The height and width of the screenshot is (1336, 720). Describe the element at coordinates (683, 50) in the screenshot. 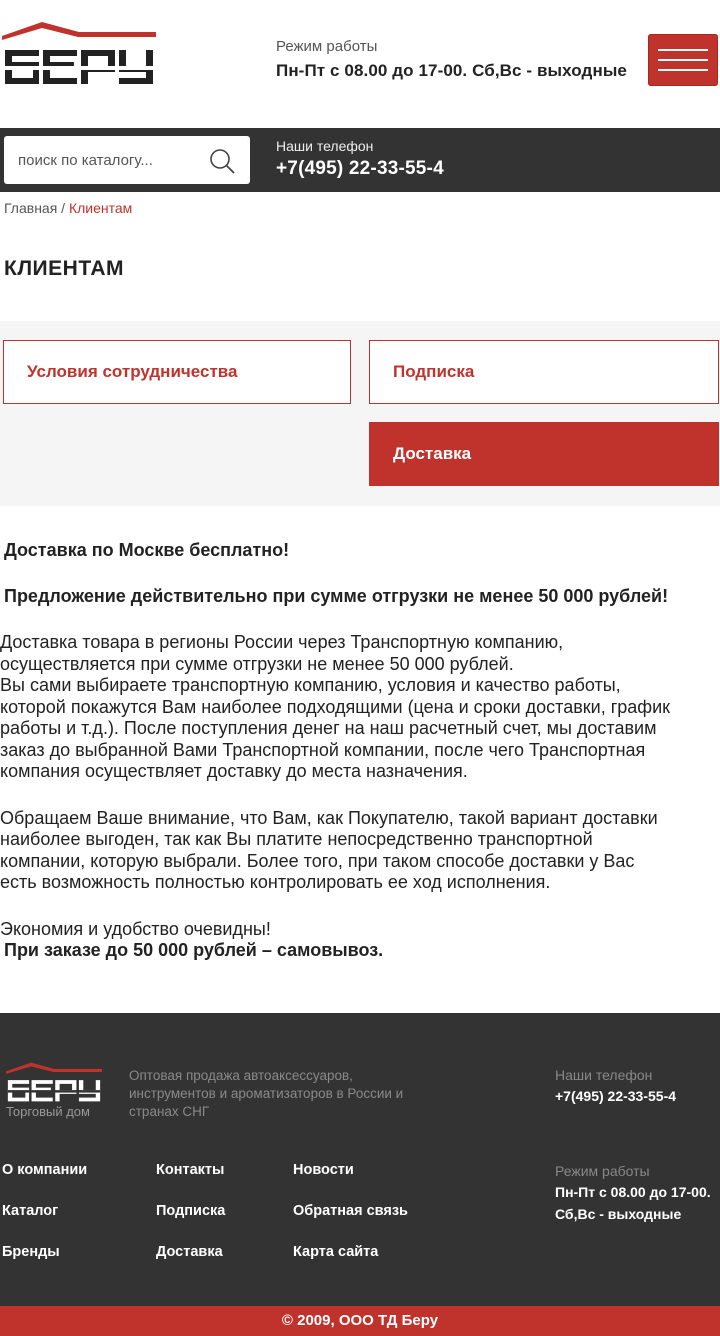

I see `hamburger-icon` at that location.